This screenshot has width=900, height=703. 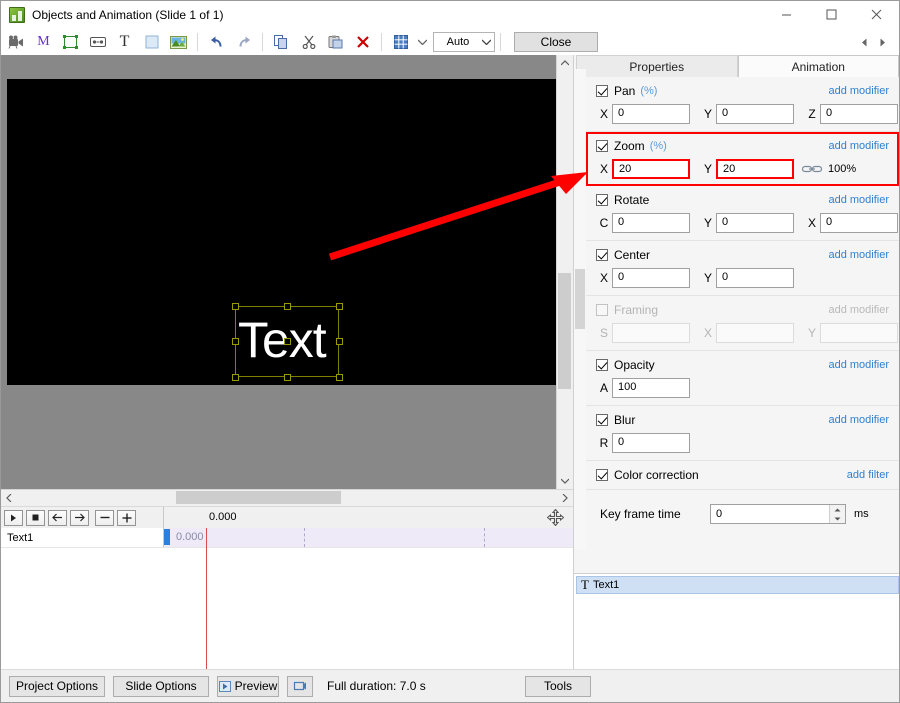 What do you see at coordinates (858, 146) in the screenshot?
I see `zoom-add-modifier-link: add modifier` at bounding box center [858, 146].